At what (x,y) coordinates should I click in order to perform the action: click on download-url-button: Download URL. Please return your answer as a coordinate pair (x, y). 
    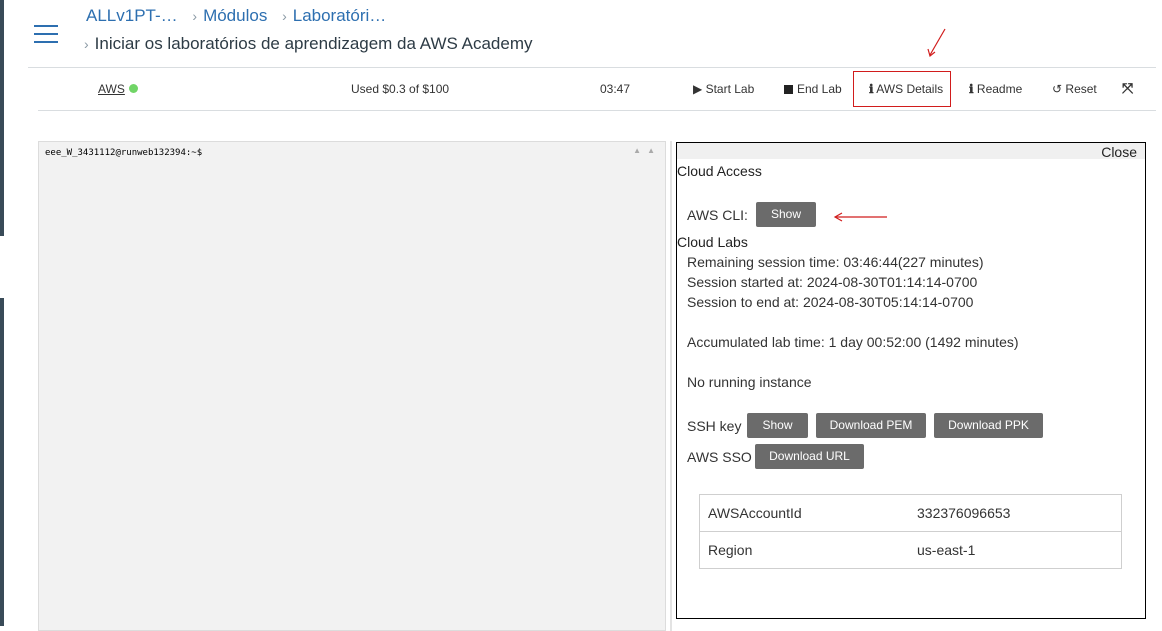
    Looking at the image, I should click on (809, 456).